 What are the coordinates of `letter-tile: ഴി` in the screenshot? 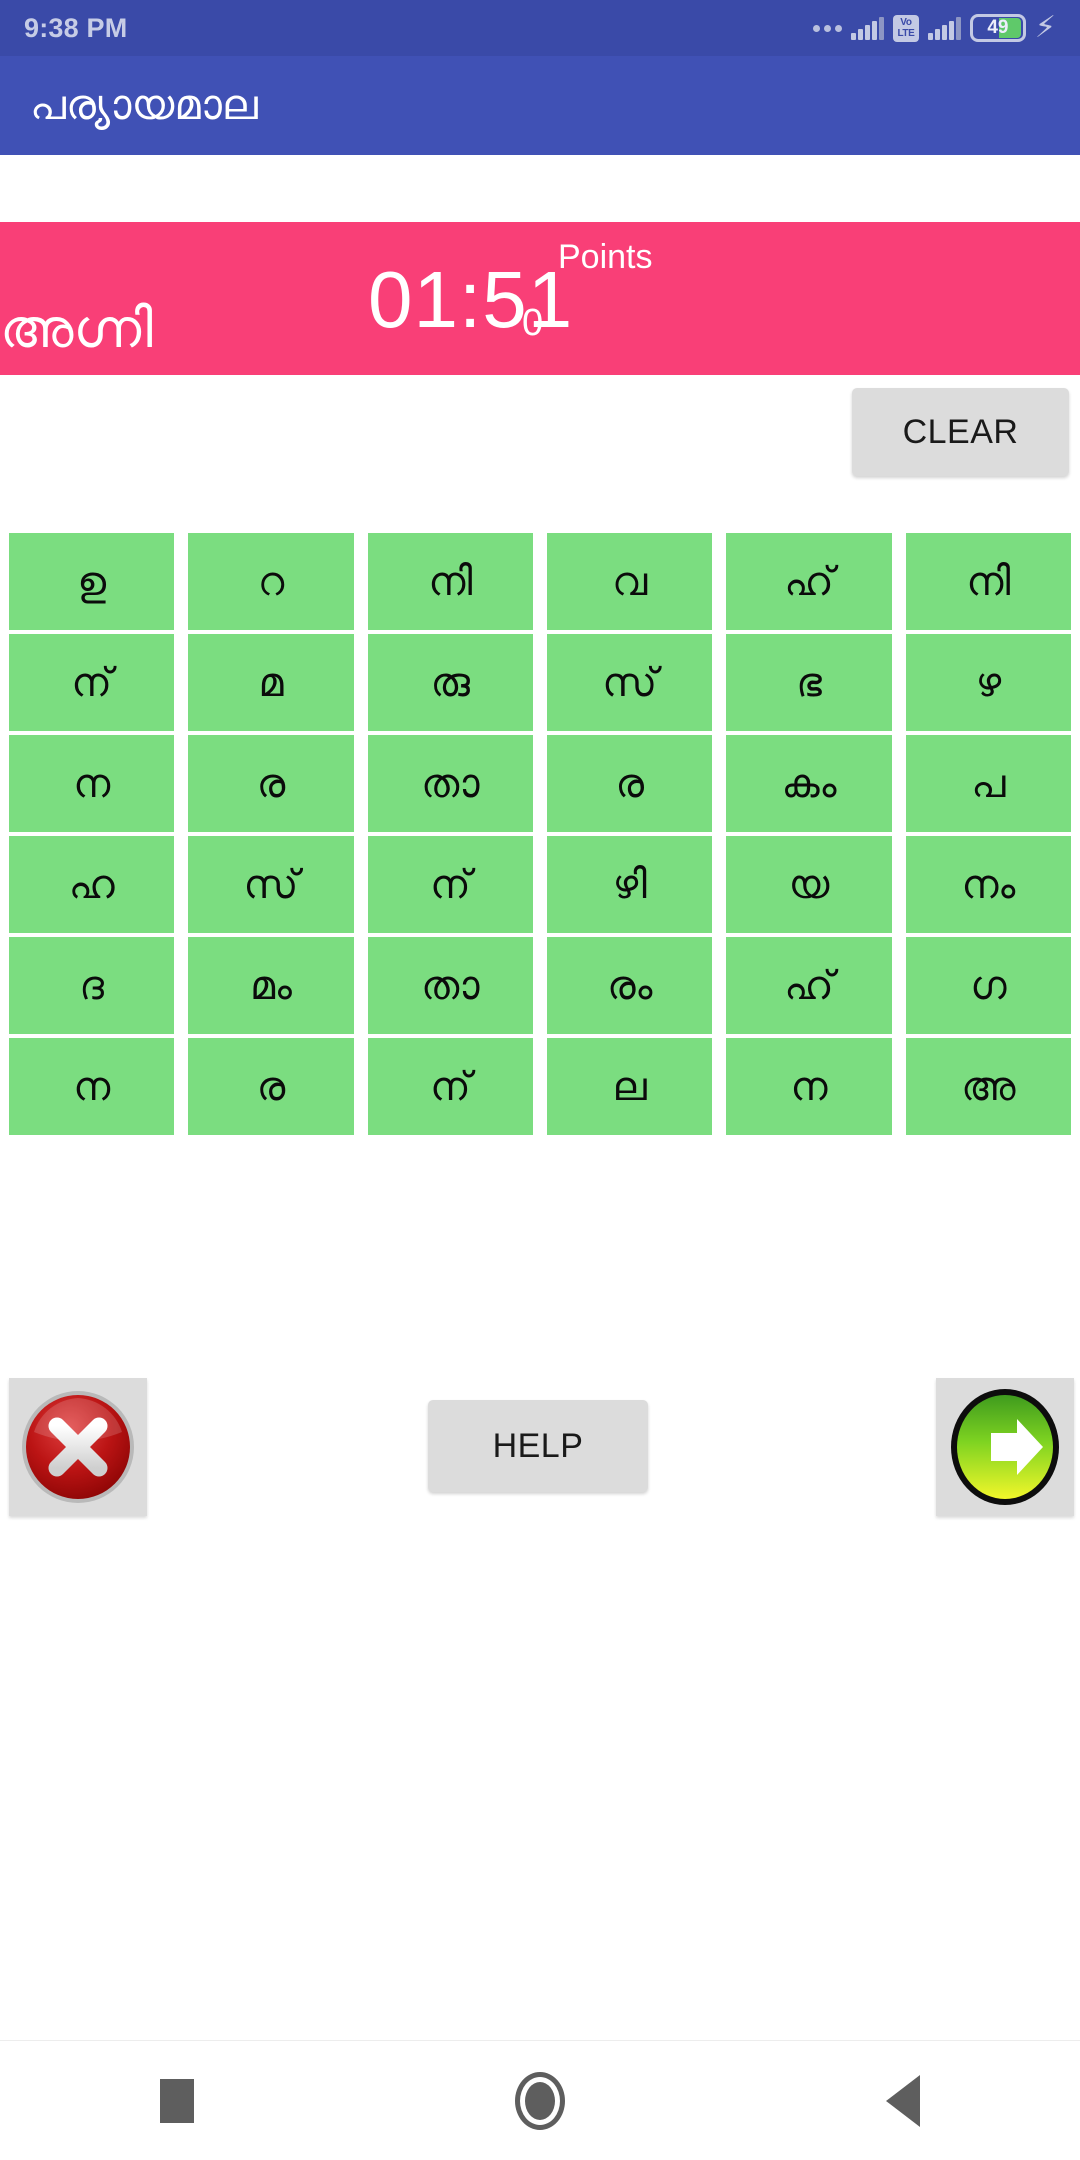 It's located at (629, 884).